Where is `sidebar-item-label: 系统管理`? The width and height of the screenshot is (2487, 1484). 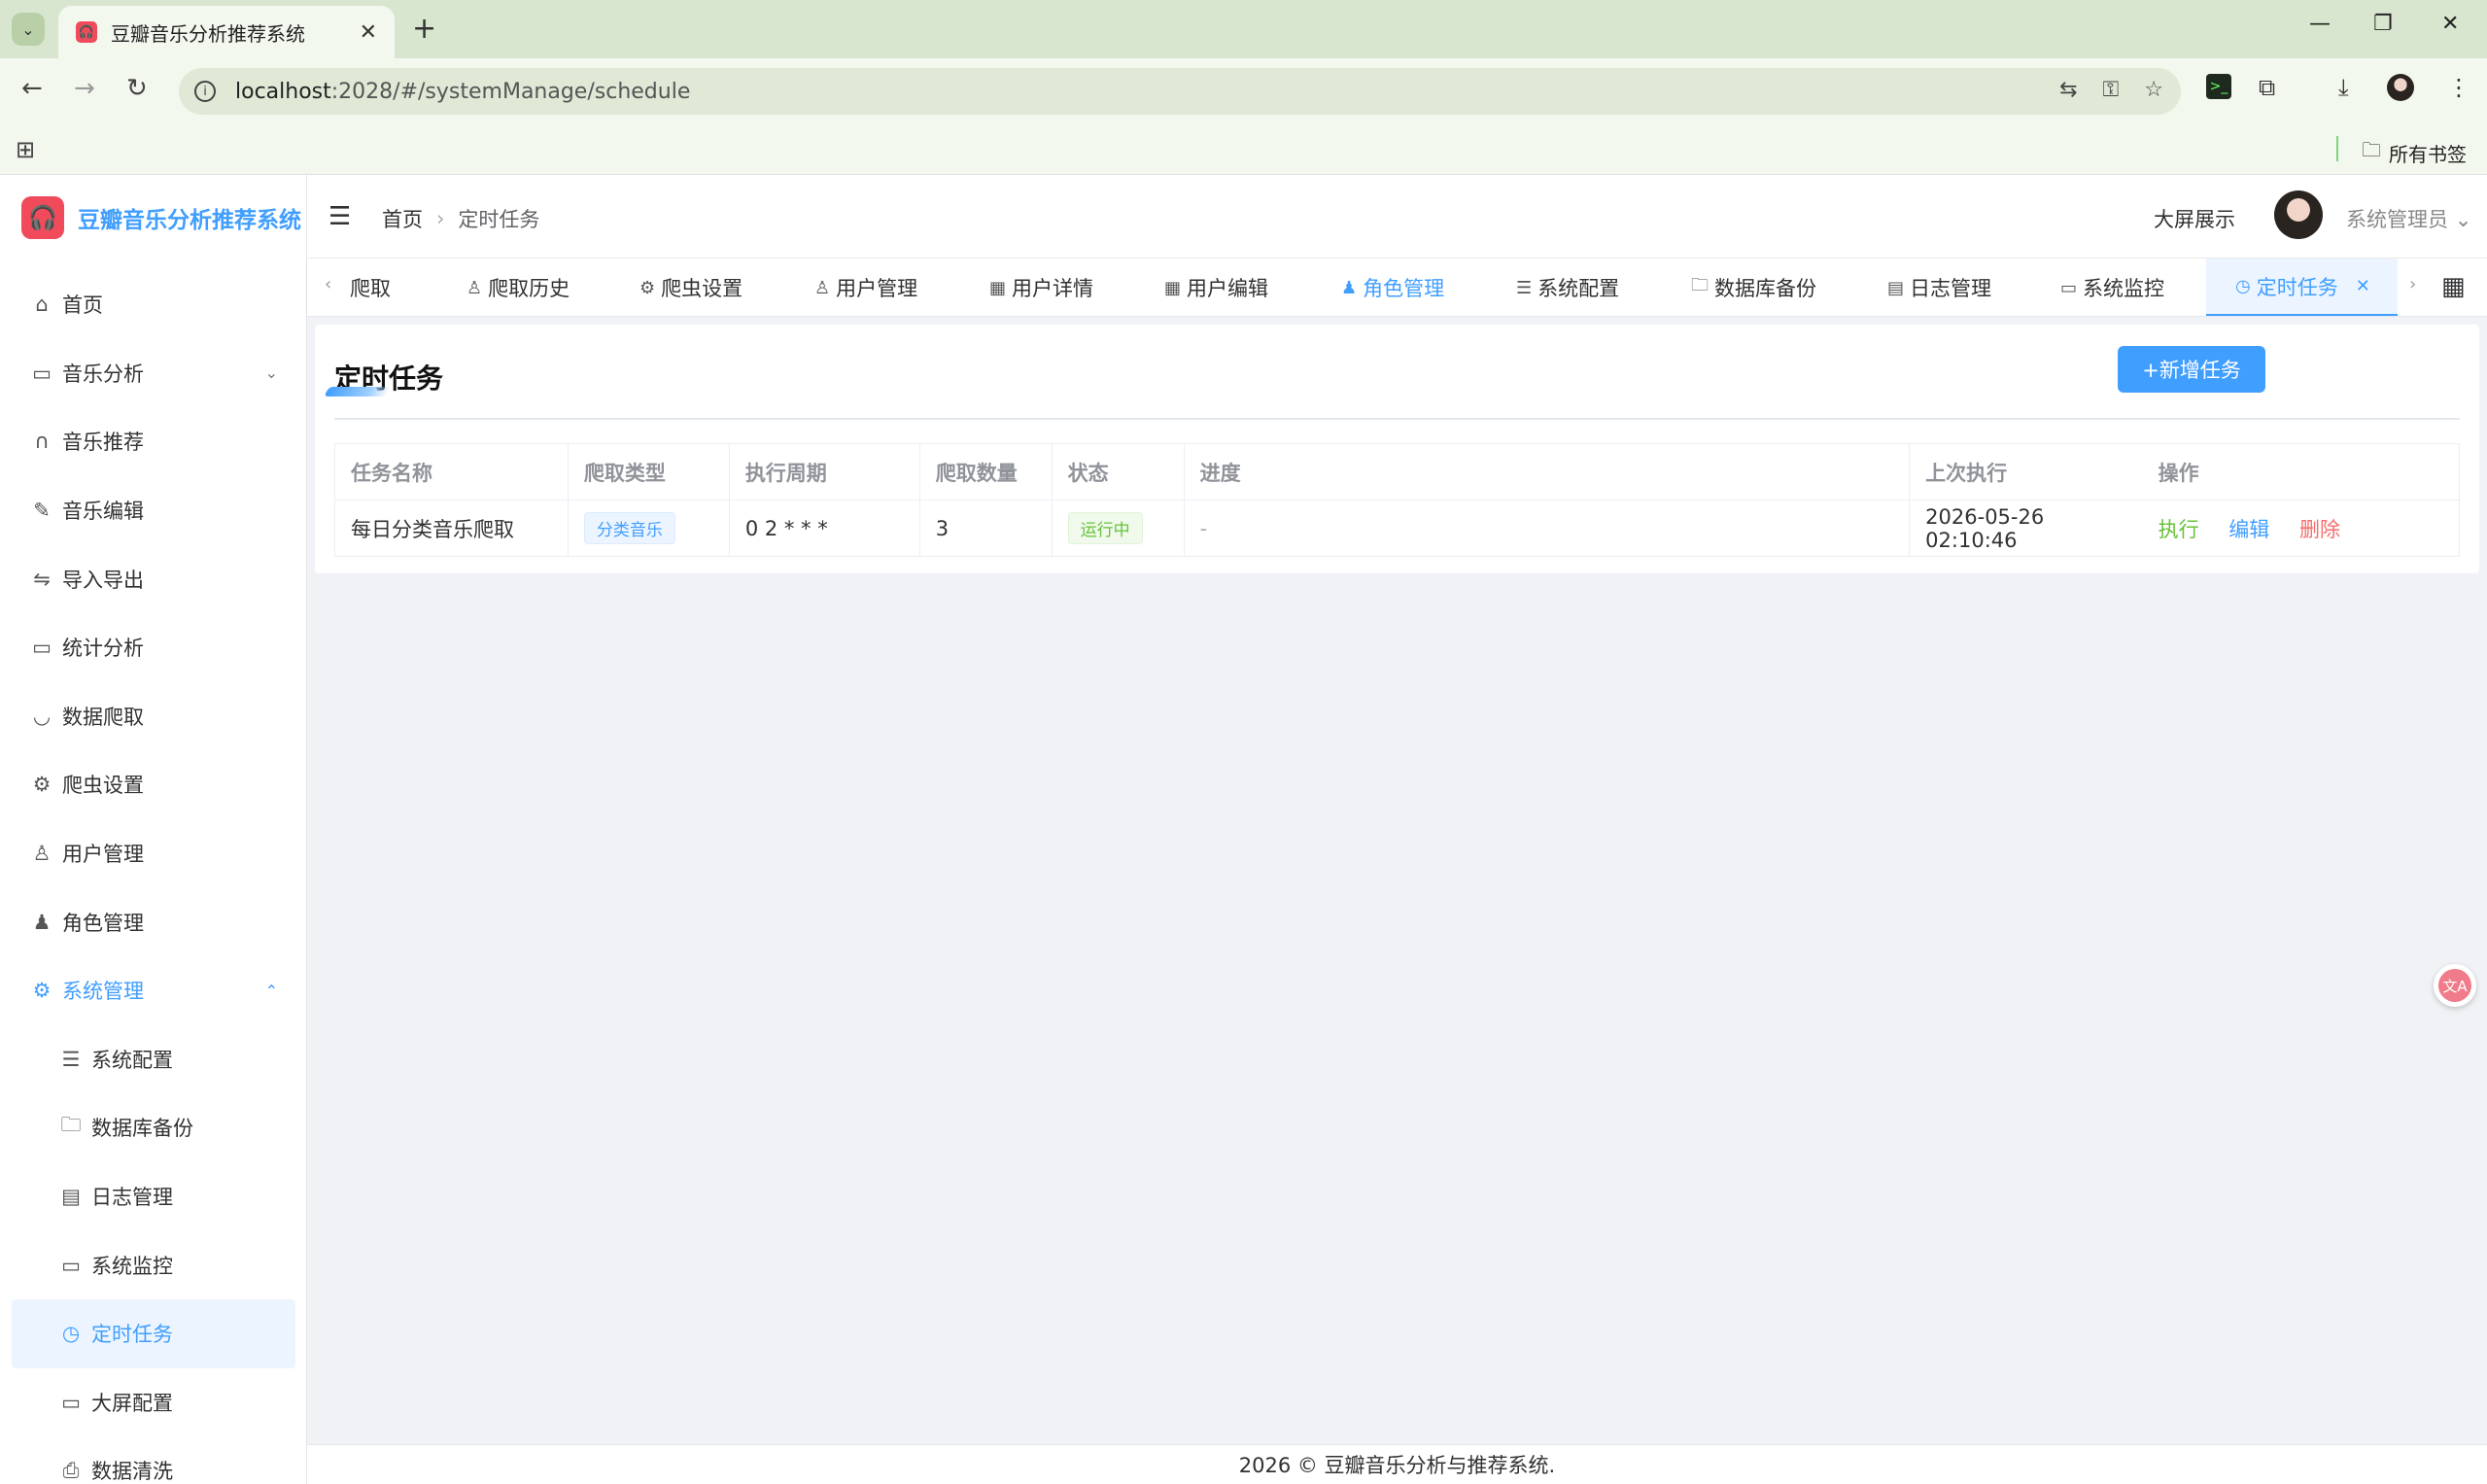
sidebar-item-label: 系统管理 is located at coordinates (103, 992).